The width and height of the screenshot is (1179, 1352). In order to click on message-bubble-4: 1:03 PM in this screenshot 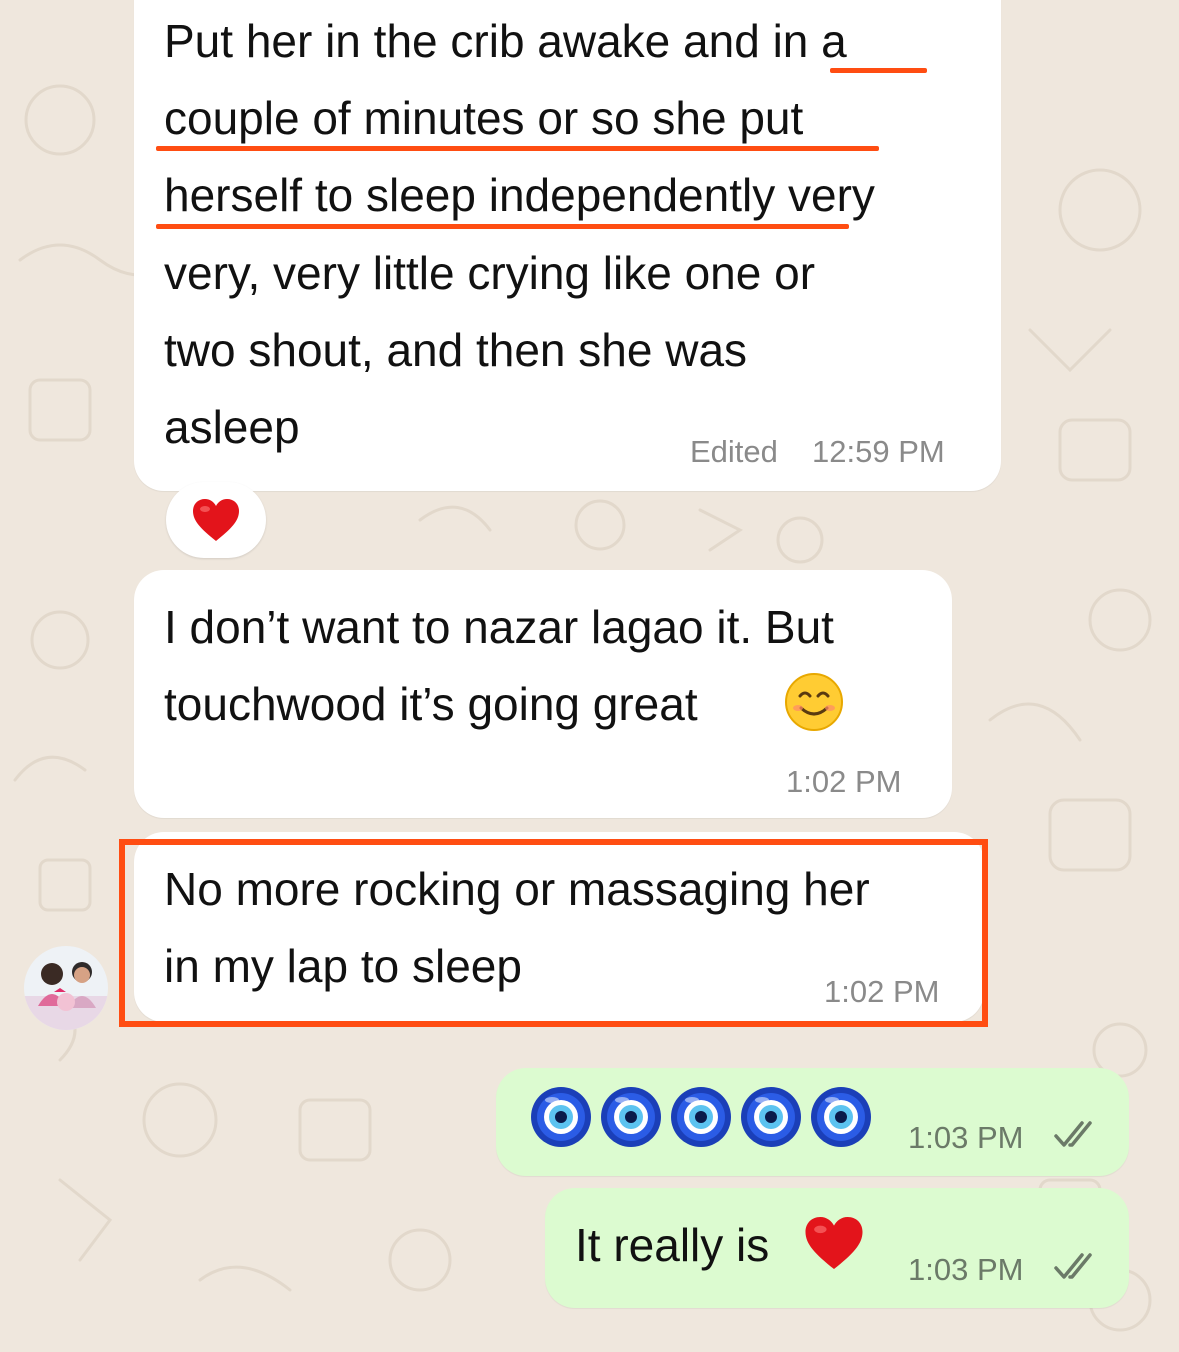, I will do `click(812, 1122)`.